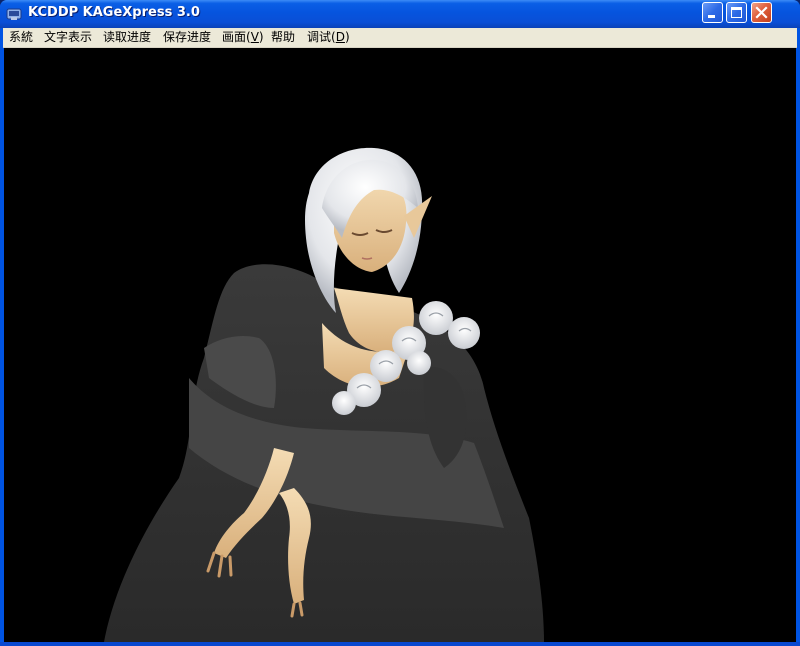 The image size is (800, 646). I want to click on minimize-icon, so click(711, 16).